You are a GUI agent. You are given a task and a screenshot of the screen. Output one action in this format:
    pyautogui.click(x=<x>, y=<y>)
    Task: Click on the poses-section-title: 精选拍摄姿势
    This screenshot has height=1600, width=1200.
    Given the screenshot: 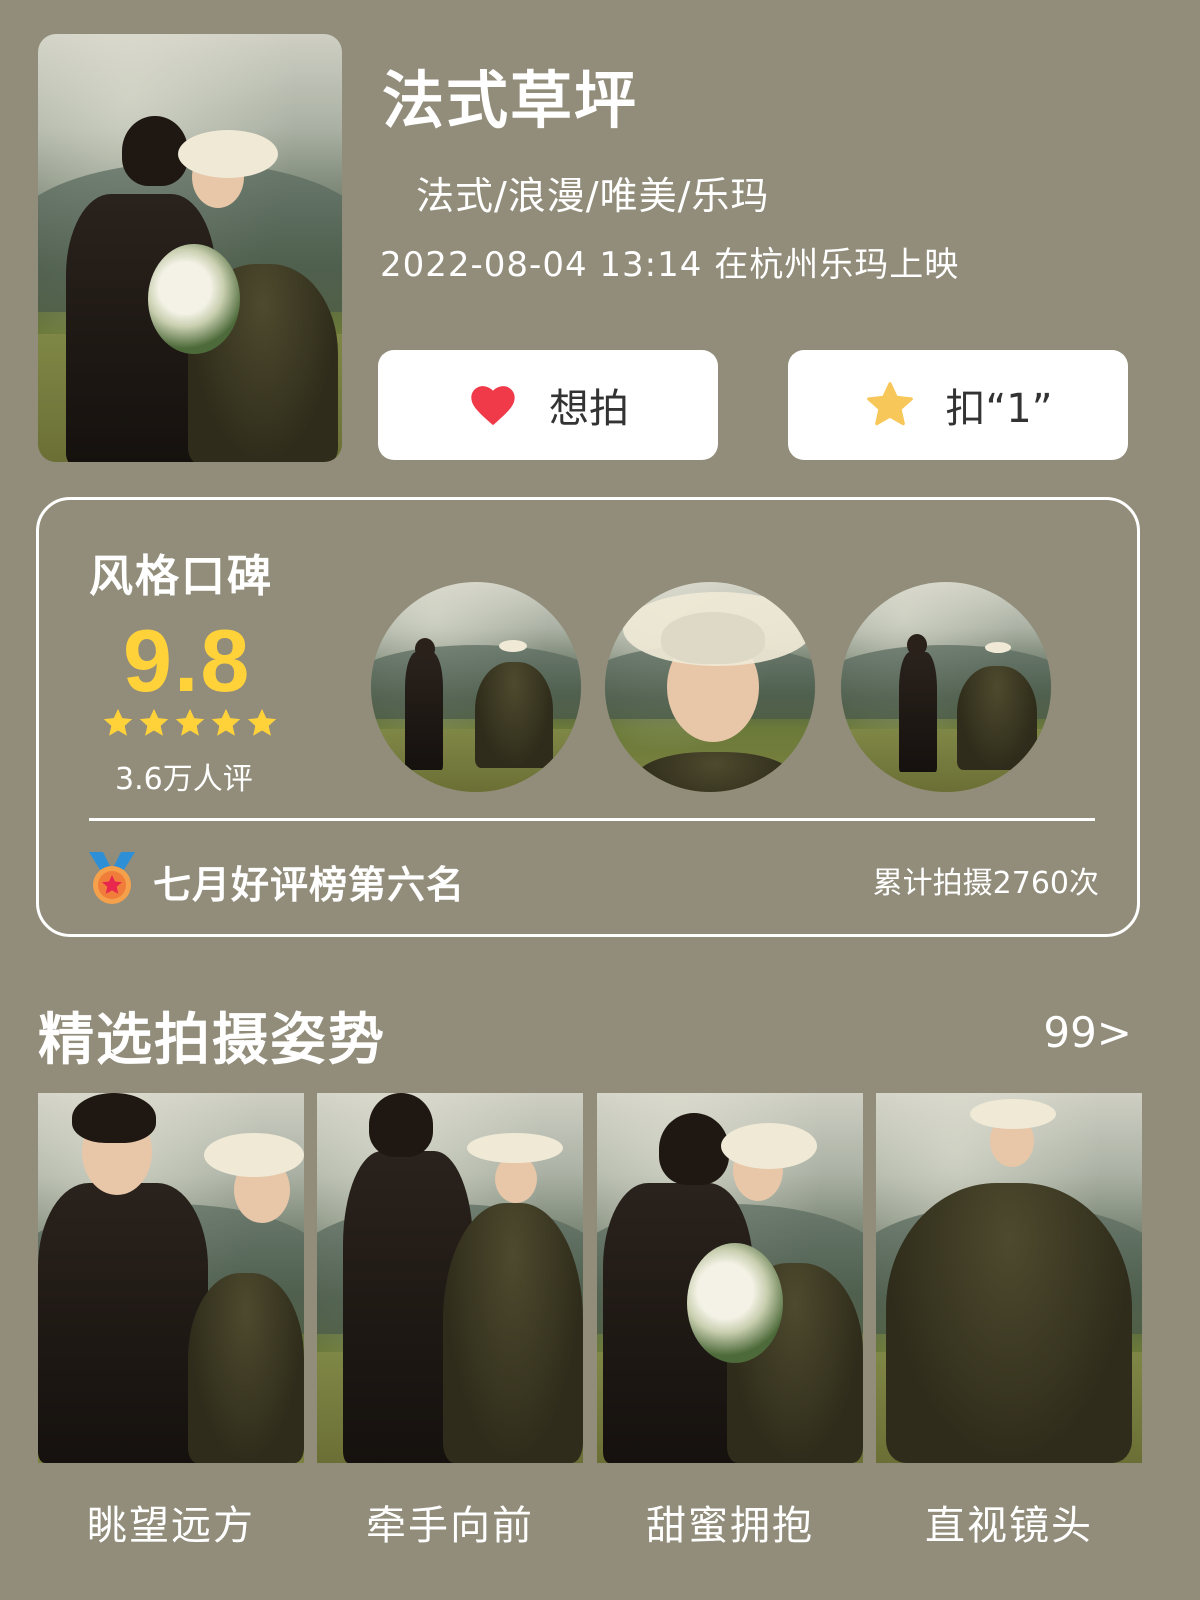 What is the action you would take?
    pyautogui.click(x=212, y=1040)
    